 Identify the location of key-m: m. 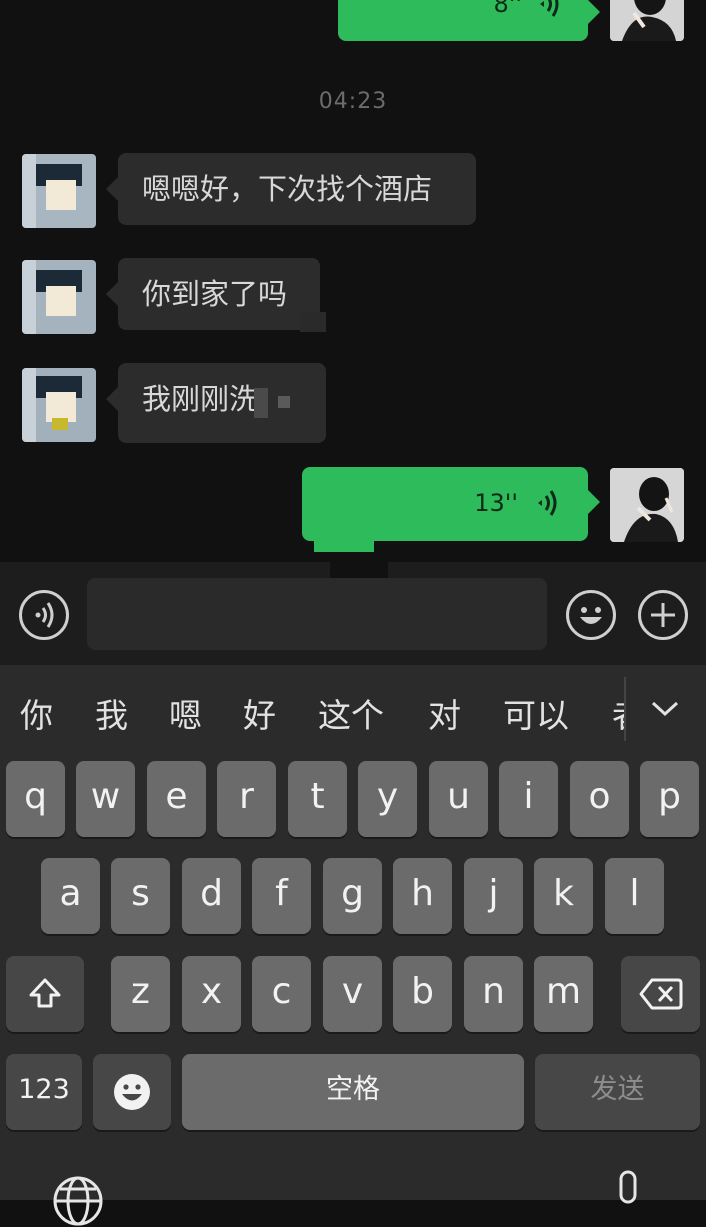
(563, 994).